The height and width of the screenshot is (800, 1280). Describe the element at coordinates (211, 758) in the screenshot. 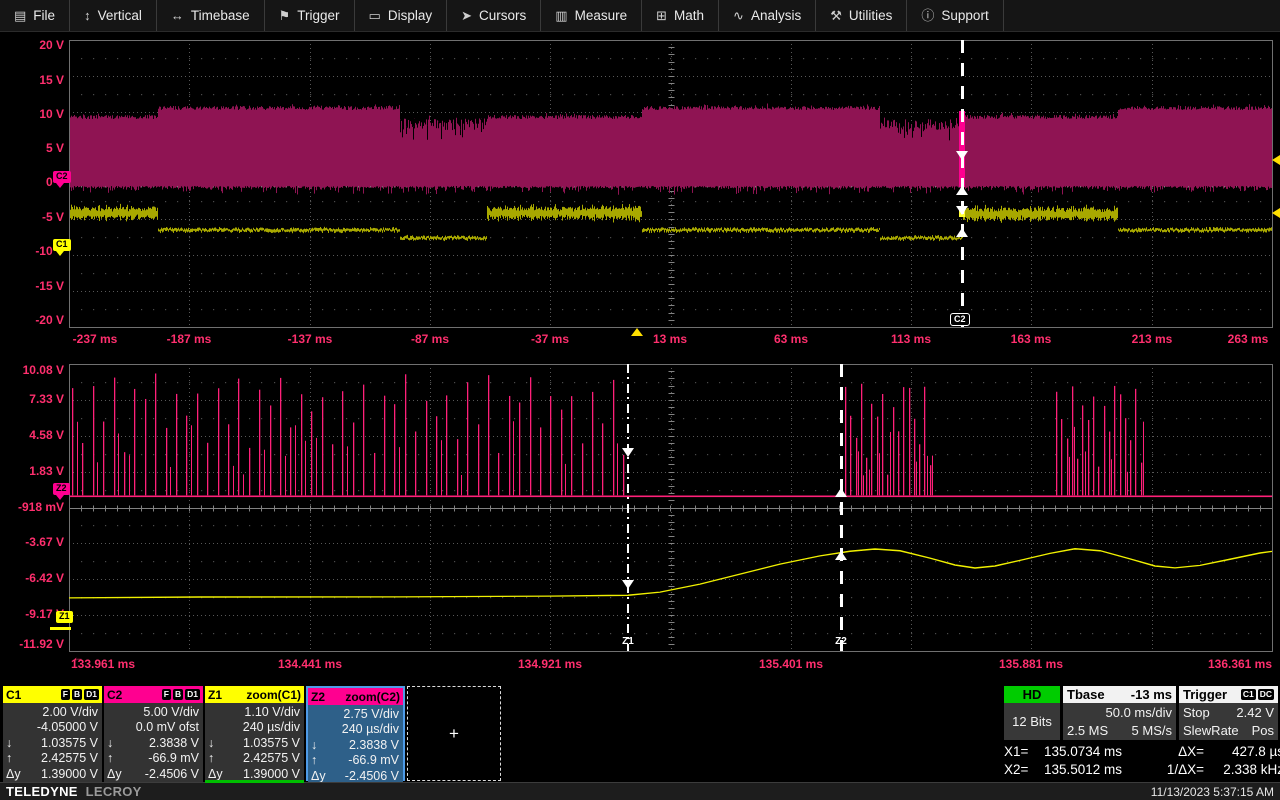

I see `cursor-high-icon: ↑` at that location.